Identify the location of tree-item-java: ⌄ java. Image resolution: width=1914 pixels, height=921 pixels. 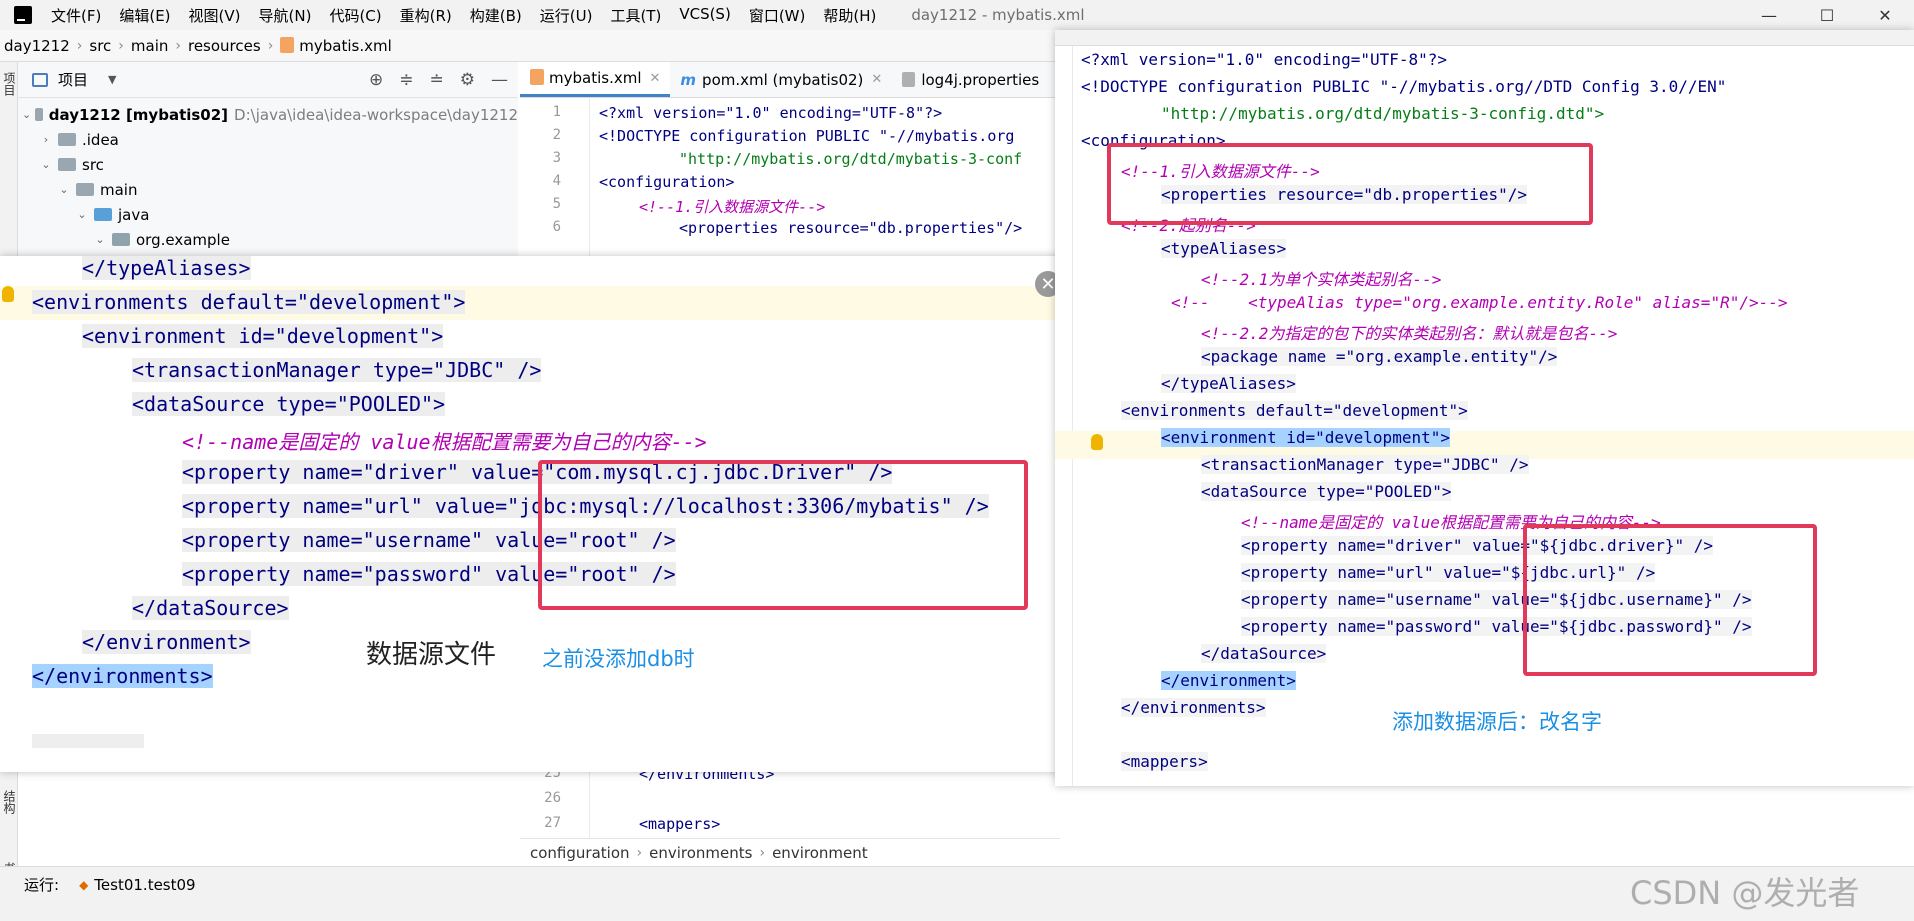
(268, 214).